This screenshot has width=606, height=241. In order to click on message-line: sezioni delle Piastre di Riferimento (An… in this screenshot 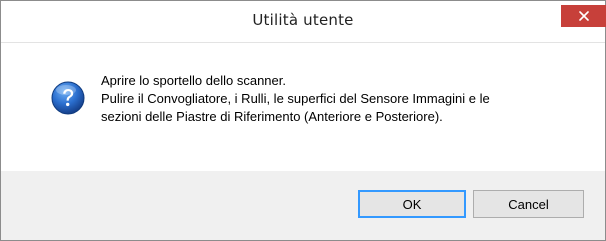, I will do `click(272, 116)`.